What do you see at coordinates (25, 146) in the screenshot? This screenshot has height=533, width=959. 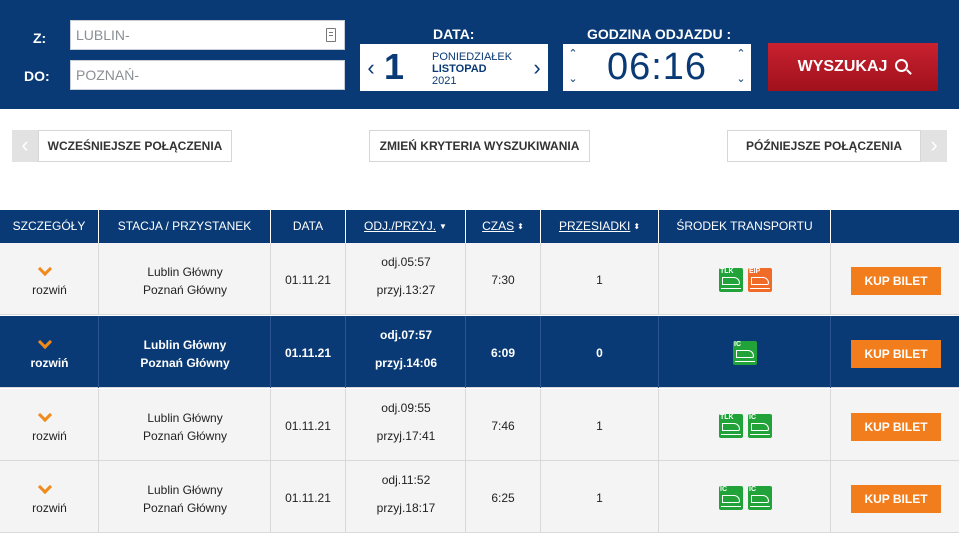 I see `earlier-arrow-icon: ‹` at bounding box center [25, 146].